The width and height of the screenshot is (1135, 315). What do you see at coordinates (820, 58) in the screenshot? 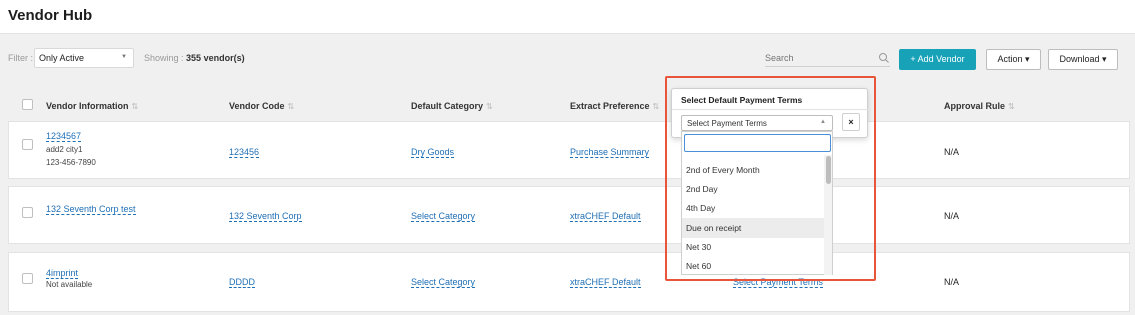
I see `search-input` at bounding box center [820, 58].